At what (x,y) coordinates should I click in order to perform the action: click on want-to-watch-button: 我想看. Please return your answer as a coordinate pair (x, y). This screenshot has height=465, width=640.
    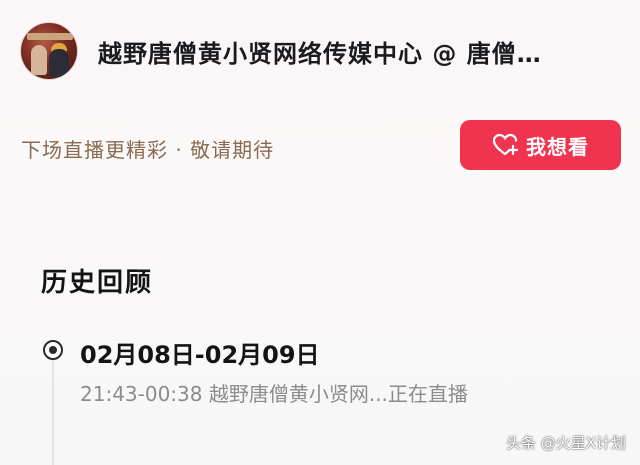
    Looking at the image, I should click on (540, 145).